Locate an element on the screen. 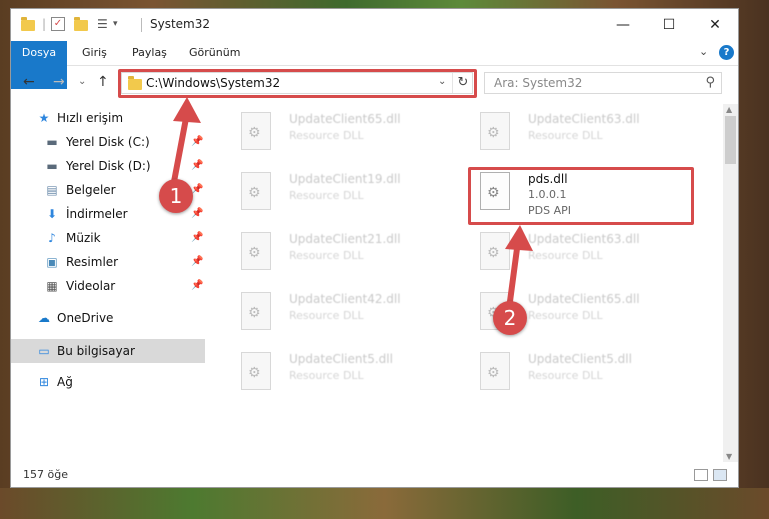  step-2-badge: 2 is located at coordinates (510, 318).